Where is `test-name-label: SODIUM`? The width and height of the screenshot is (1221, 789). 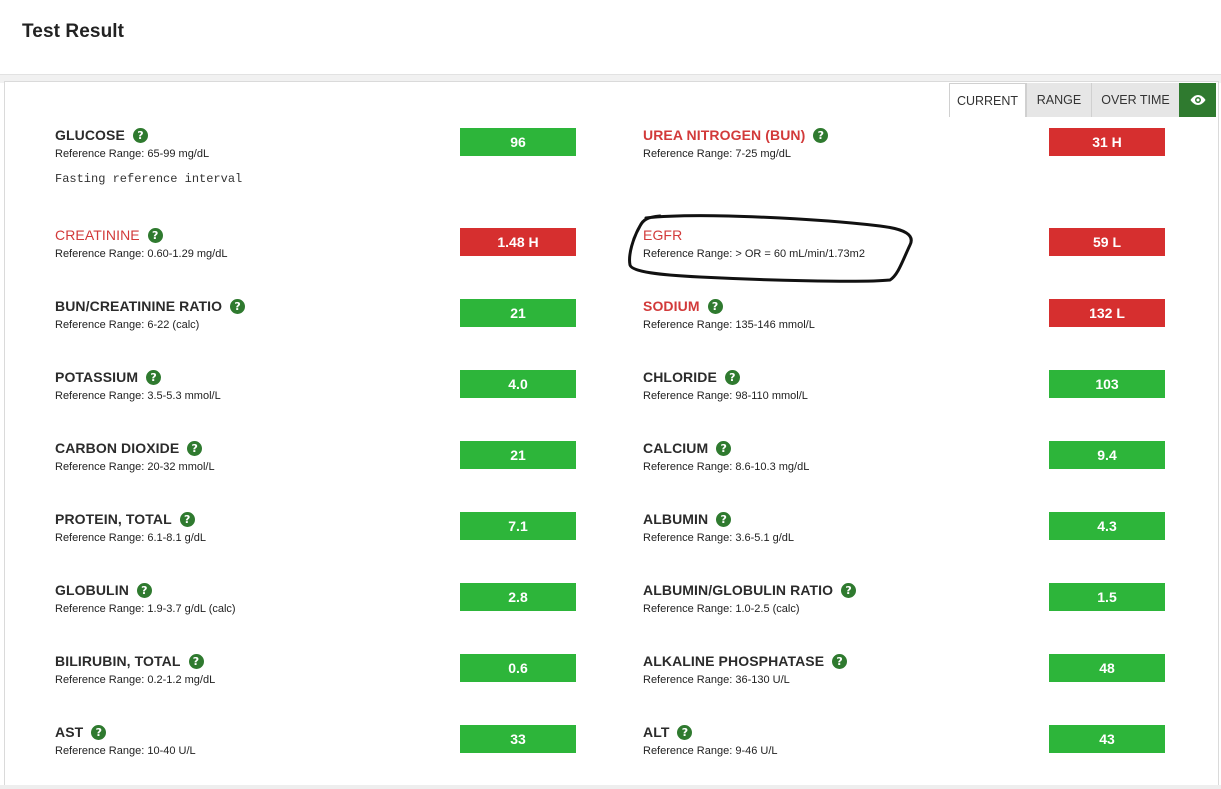
test-name-label: SODIUM is located at coordinates (671, 306).